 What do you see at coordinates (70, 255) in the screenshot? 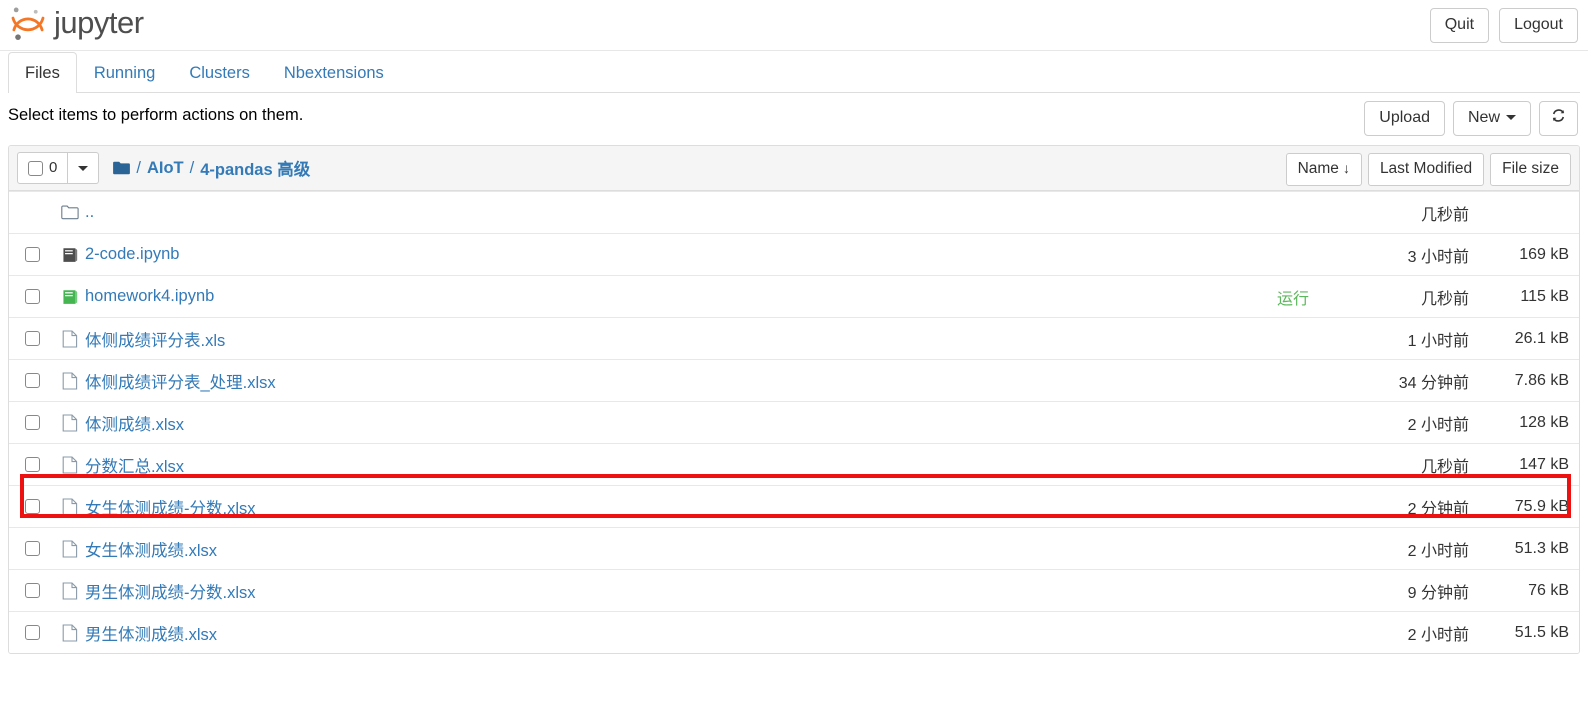
I see `notebook-icon` at bounding box center [70, 255].